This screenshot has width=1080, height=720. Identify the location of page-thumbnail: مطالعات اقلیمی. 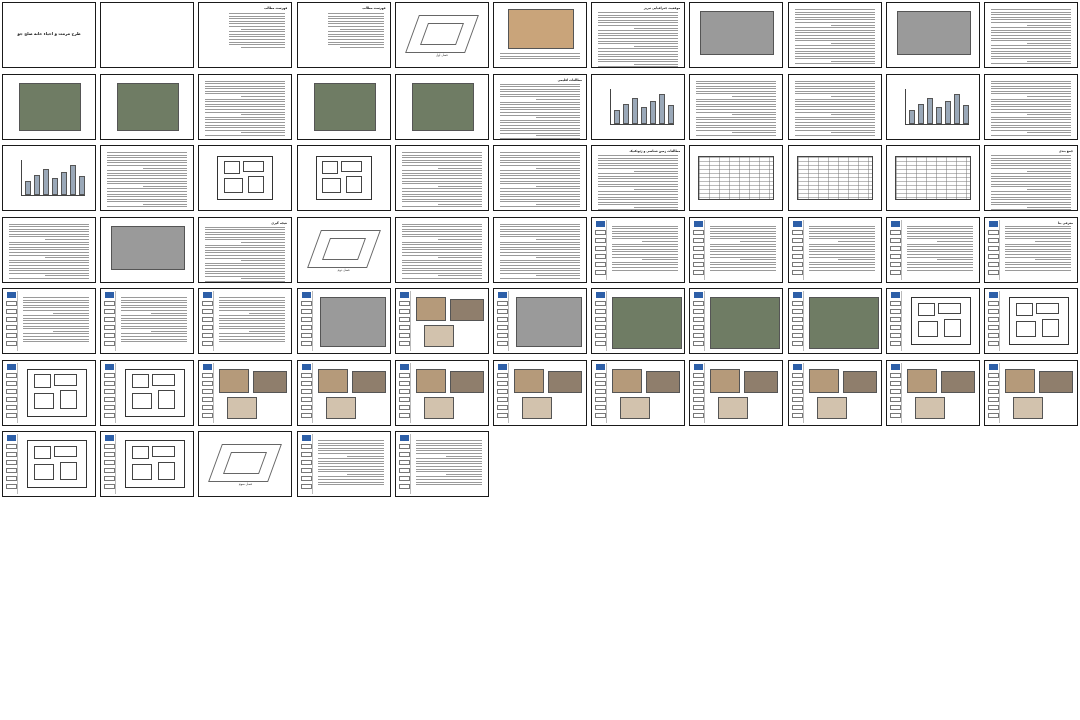
(540, 106).